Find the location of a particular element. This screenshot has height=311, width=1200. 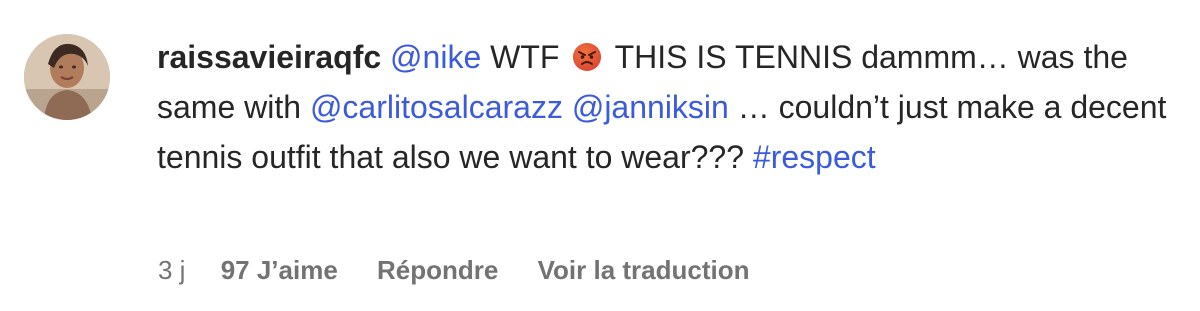

mention-nike: @nike is located at coordinates (435, 57).